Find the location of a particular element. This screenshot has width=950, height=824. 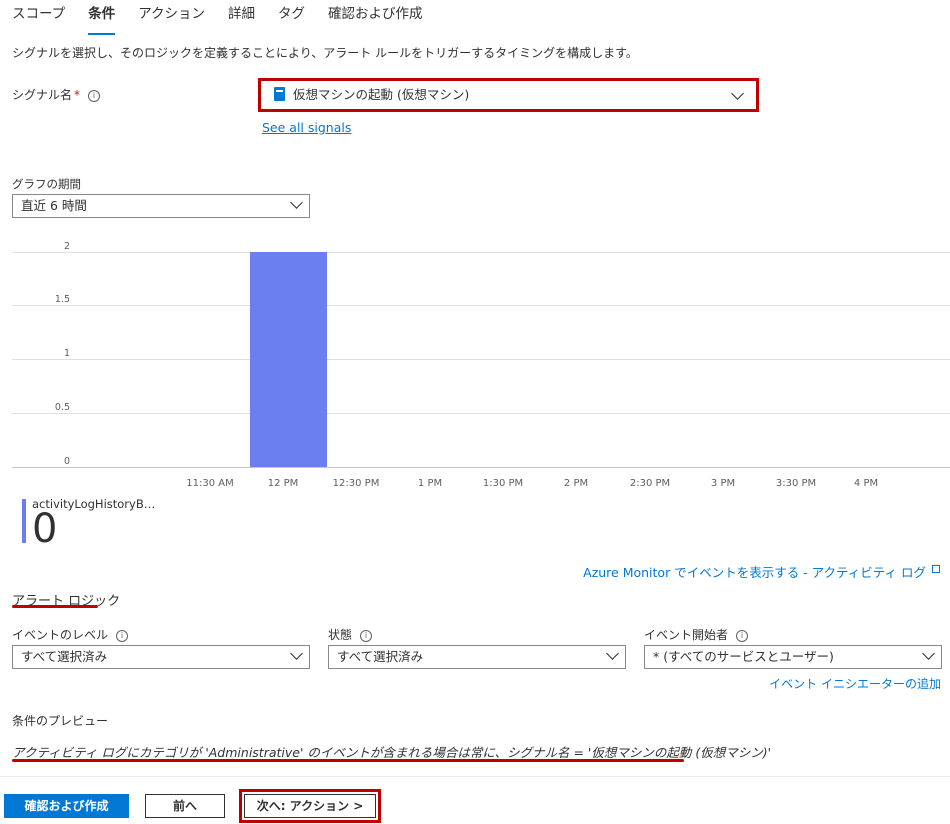

x-tick-label: 11:30 AM is located at coordinates (210, 483).